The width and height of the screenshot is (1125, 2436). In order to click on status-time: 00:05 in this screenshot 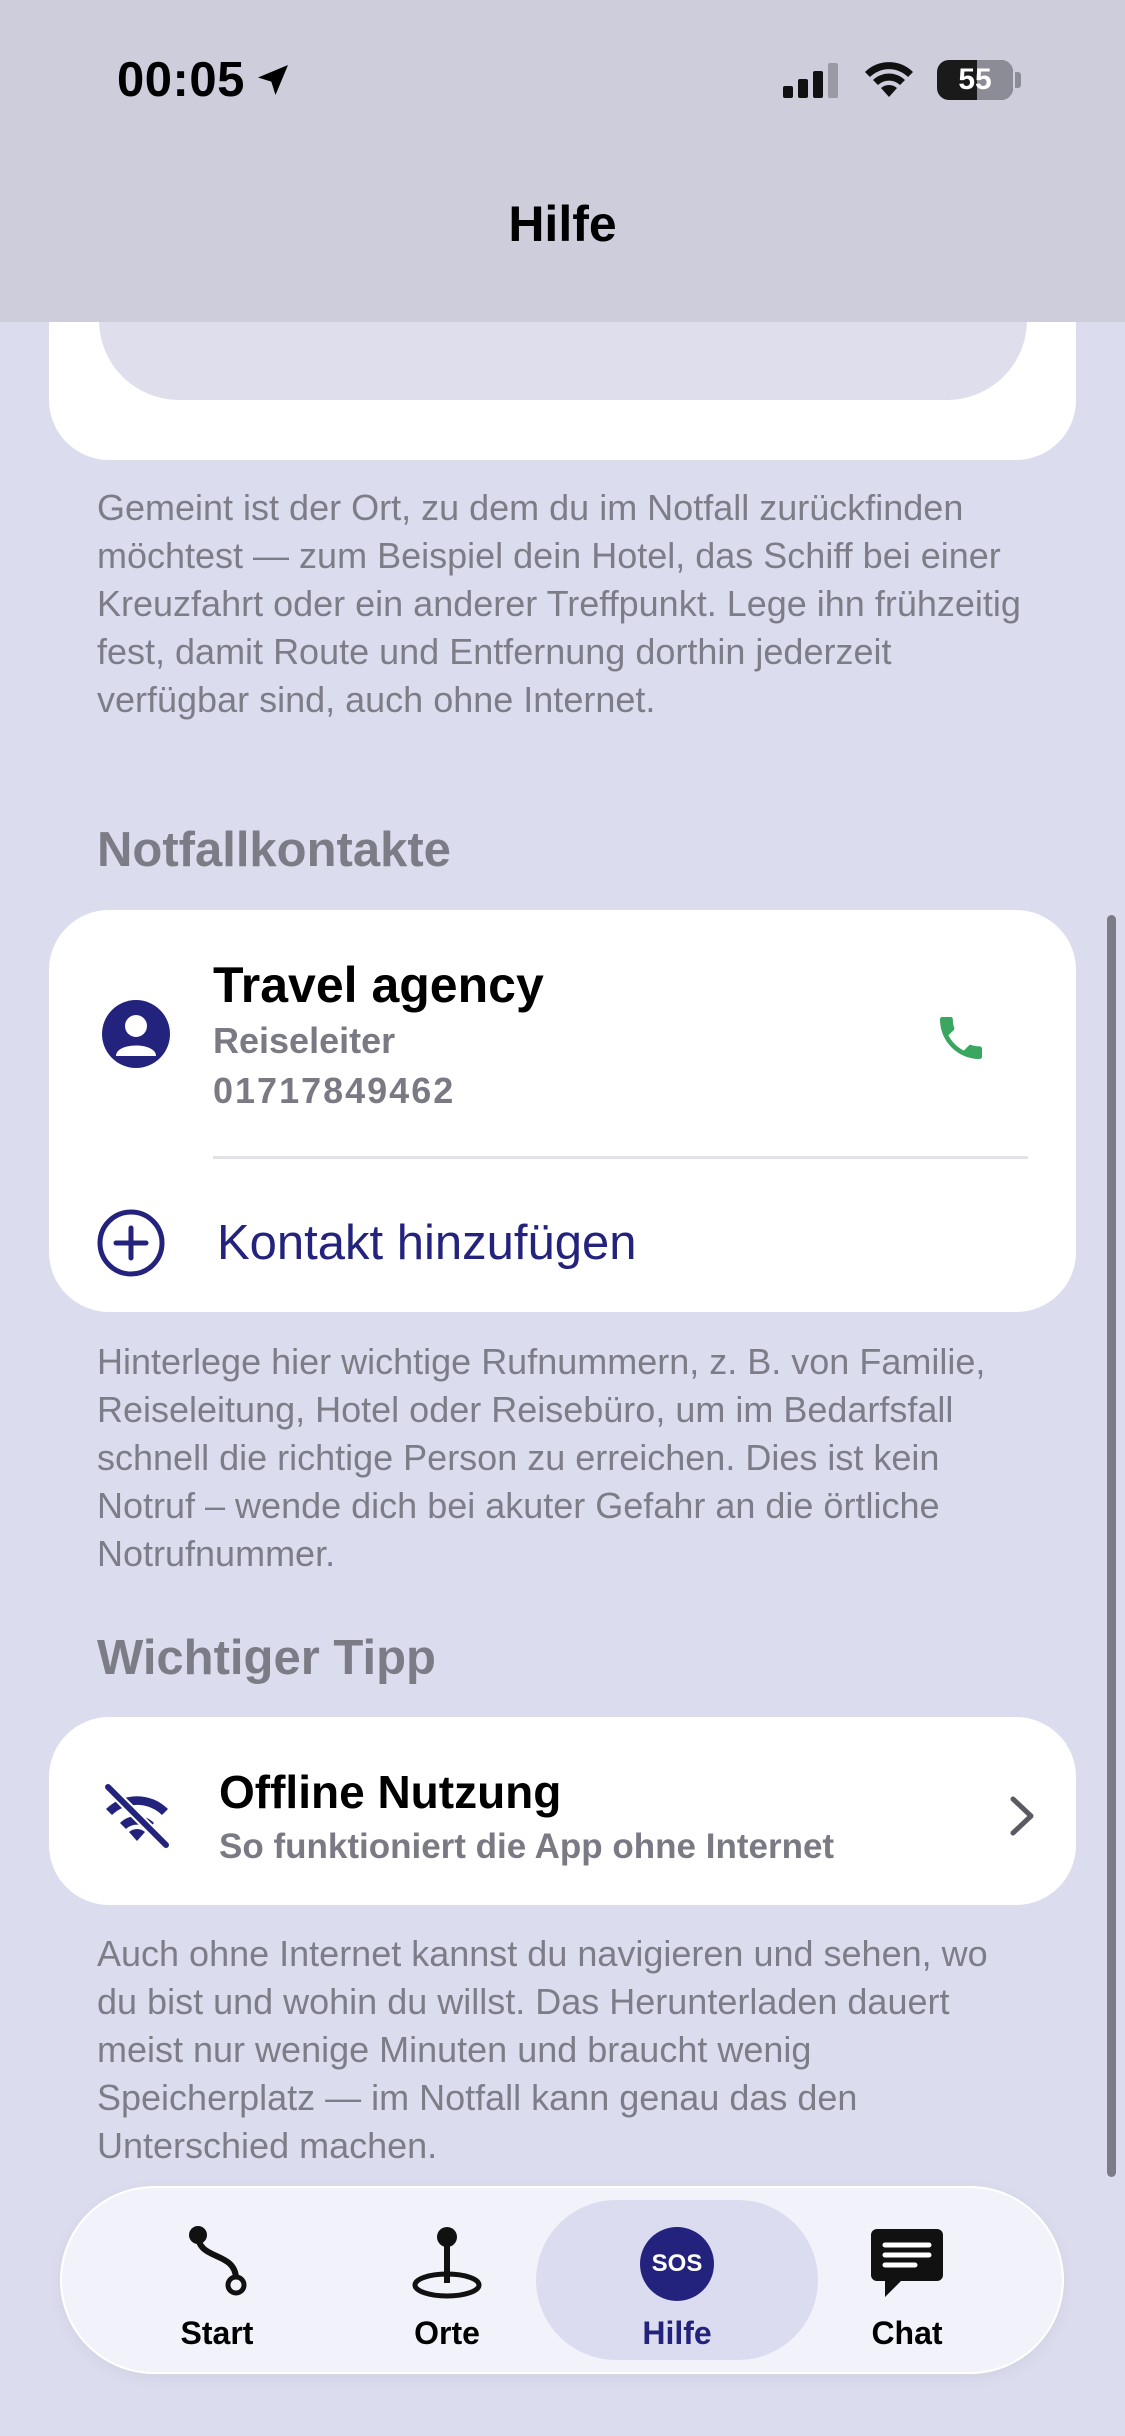, I will do `click(205, 80)`.